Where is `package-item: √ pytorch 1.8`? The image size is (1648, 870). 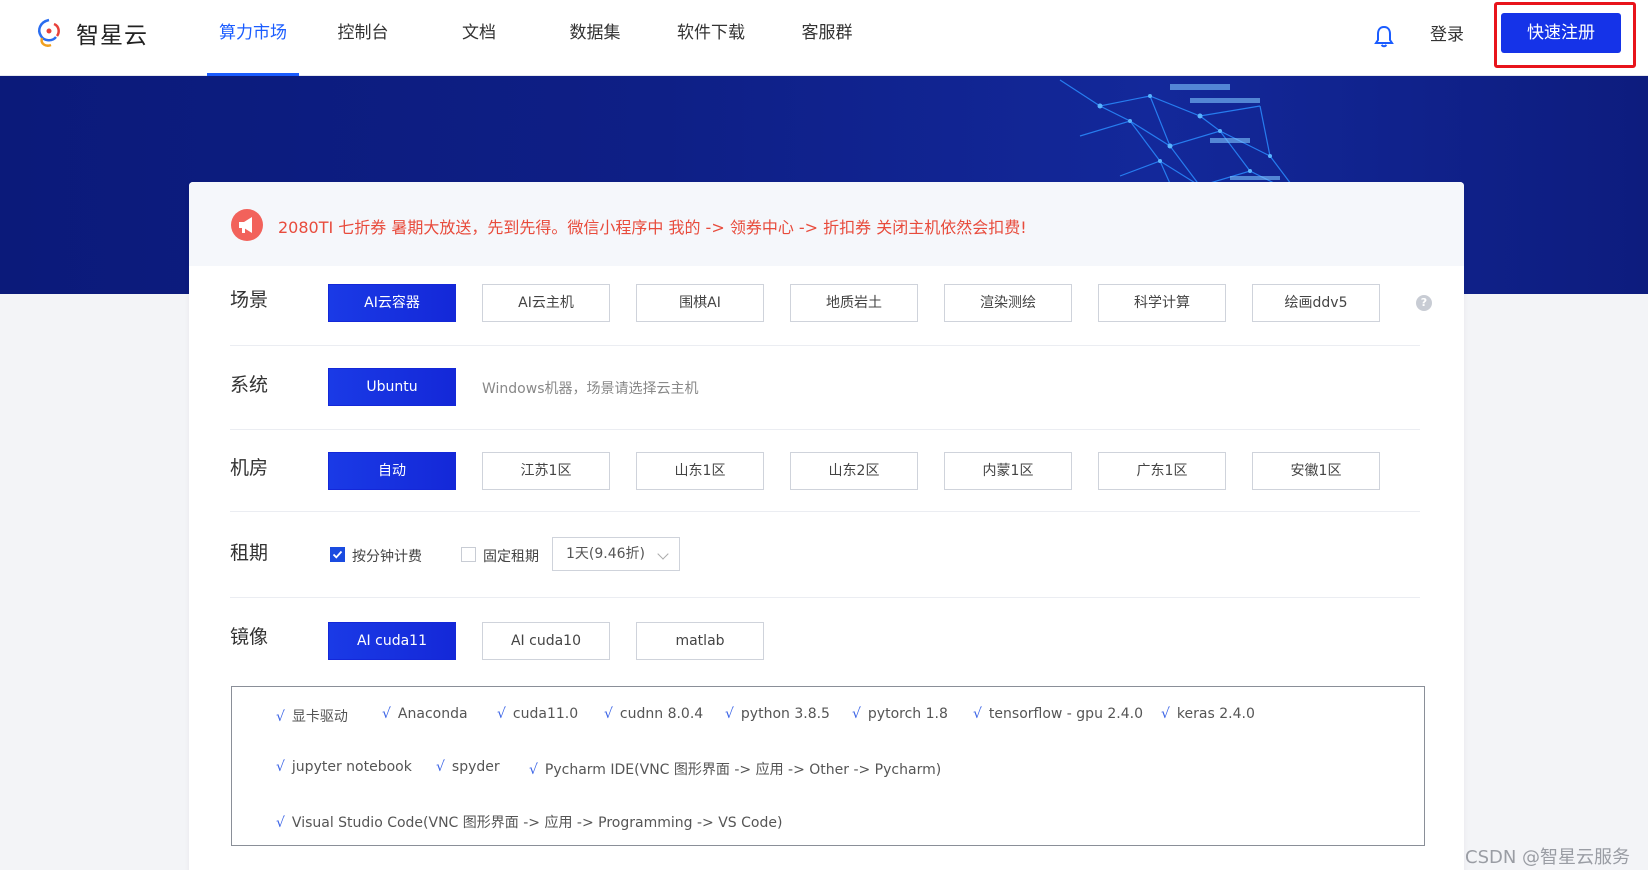 package-item: √ pytorch 1.8 is located at coordinates (900, 714).